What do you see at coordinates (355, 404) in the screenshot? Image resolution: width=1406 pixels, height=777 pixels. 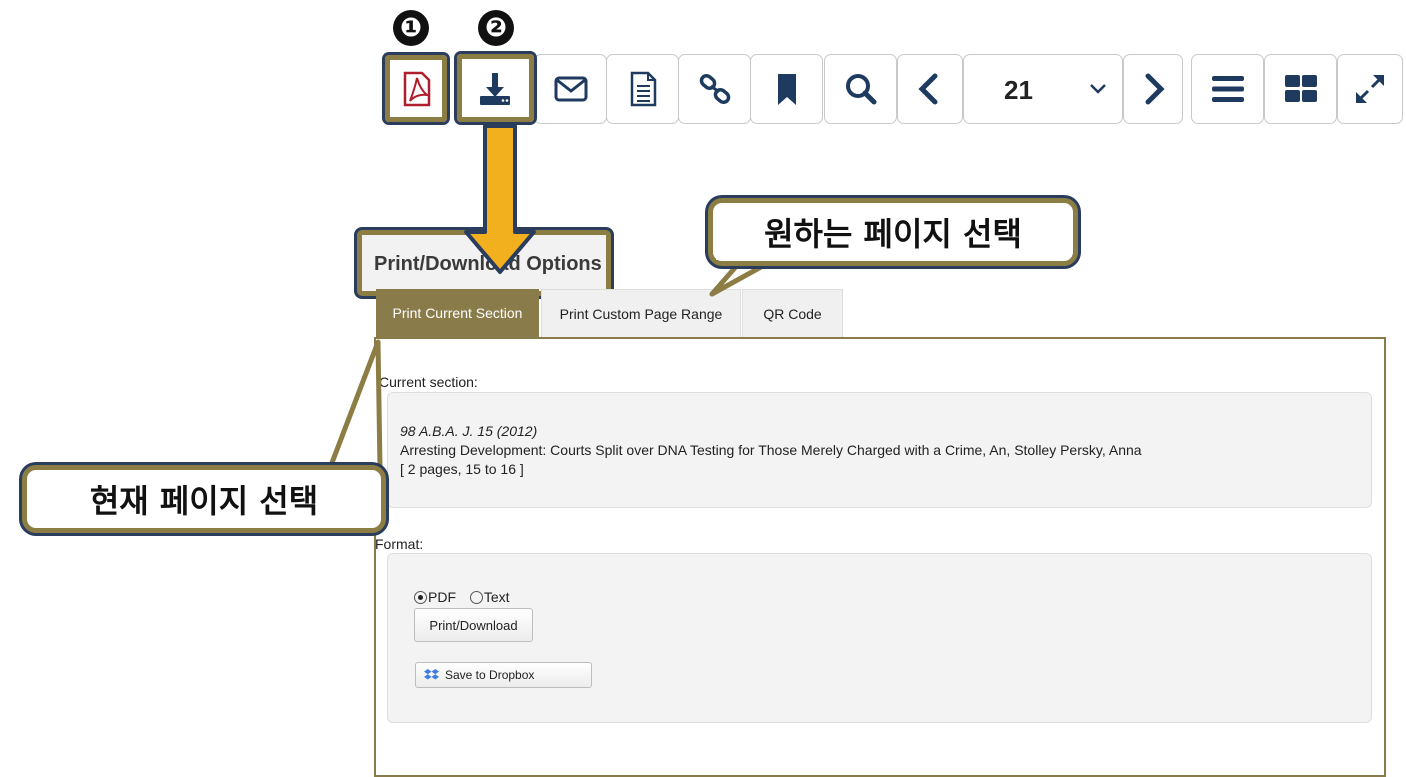 I see `current-page-callout-tail` at bounding box center [355, 404].